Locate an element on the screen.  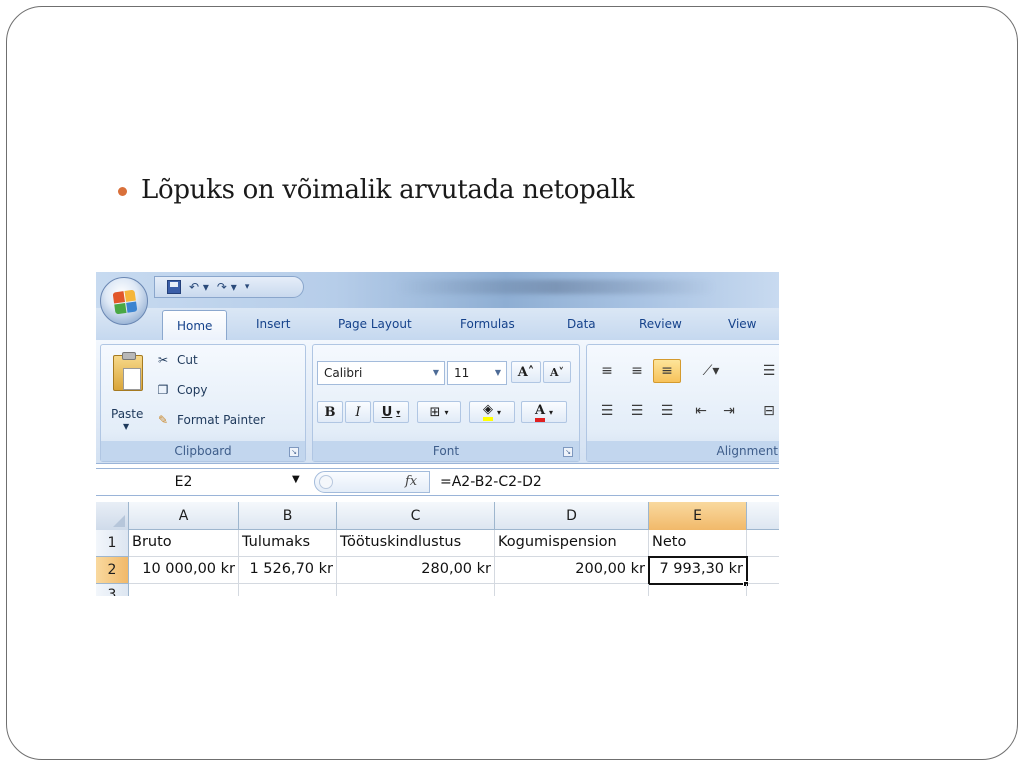
font-color-button: A ▾ is located at coordinates (544, 412).